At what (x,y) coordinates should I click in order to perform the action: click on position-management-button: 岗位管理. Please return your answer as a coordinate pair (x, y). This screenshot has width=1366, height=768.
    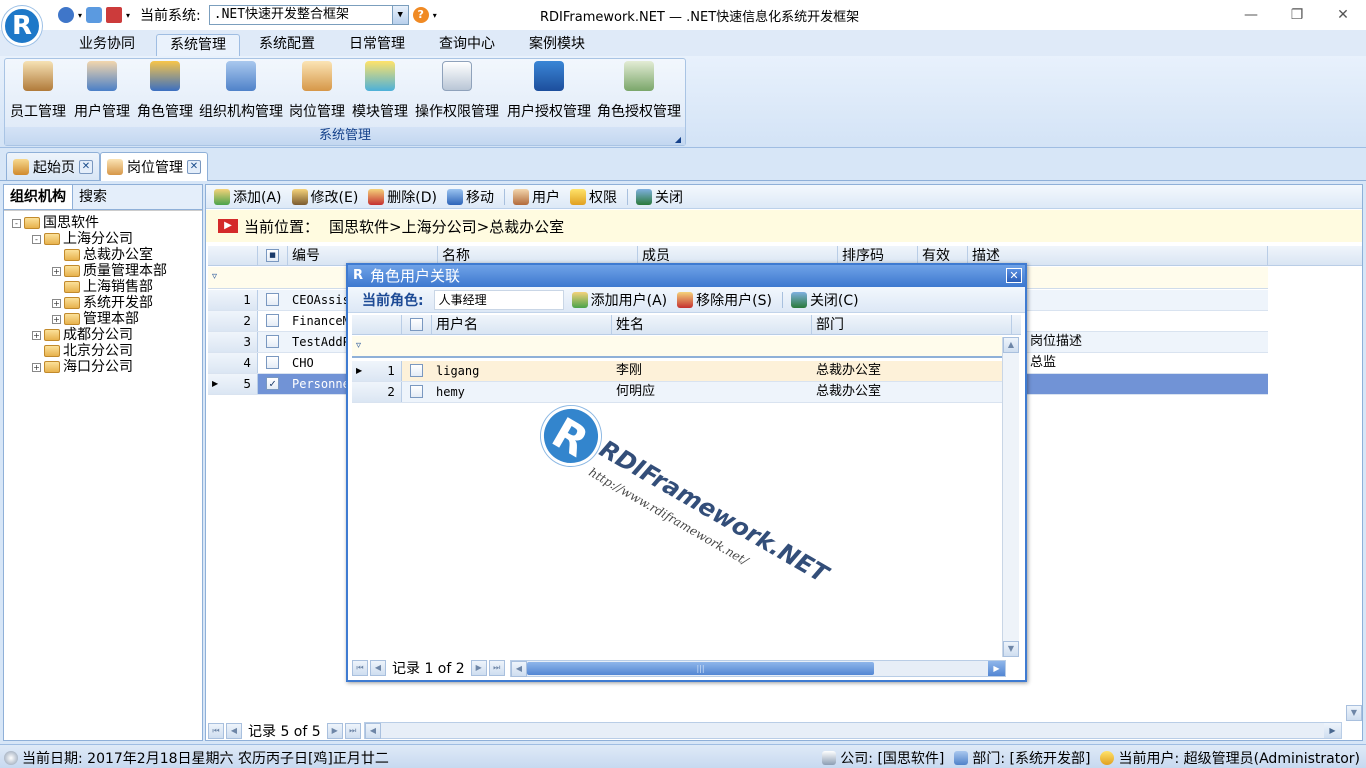
    Looking at the image, I should click on (317, 90).